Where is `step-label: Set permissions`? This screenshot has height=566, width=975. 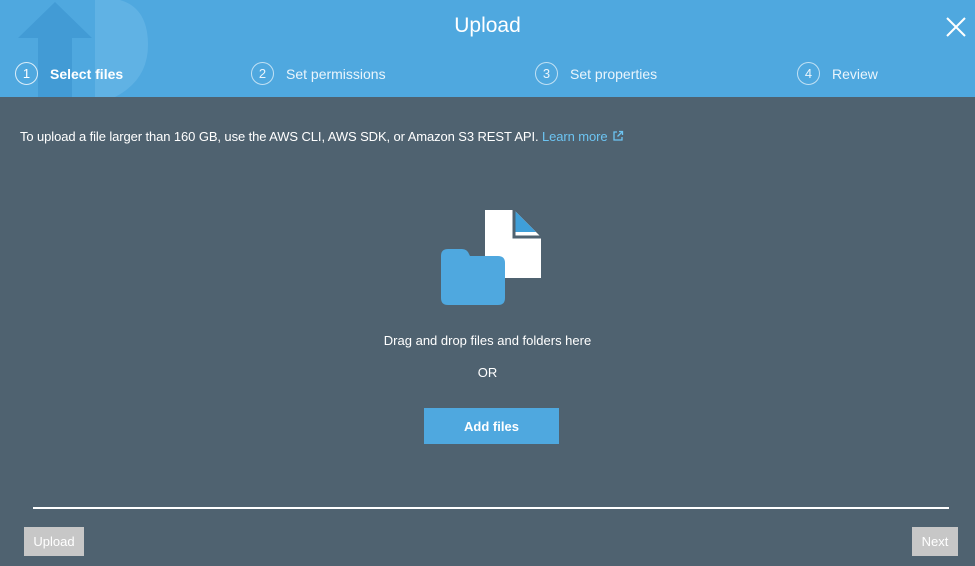
step-label: Set permissions is located at coordinates (336, 73).